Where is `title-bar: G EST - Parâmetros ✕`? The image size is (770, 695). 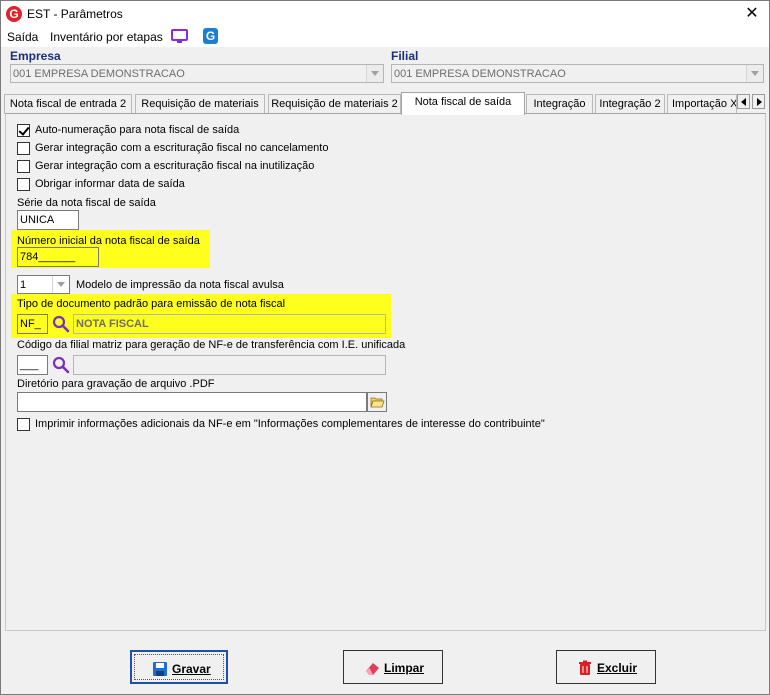
title-bar: G EST - Parâmetros ✕ is located at coordinates (385, 14).